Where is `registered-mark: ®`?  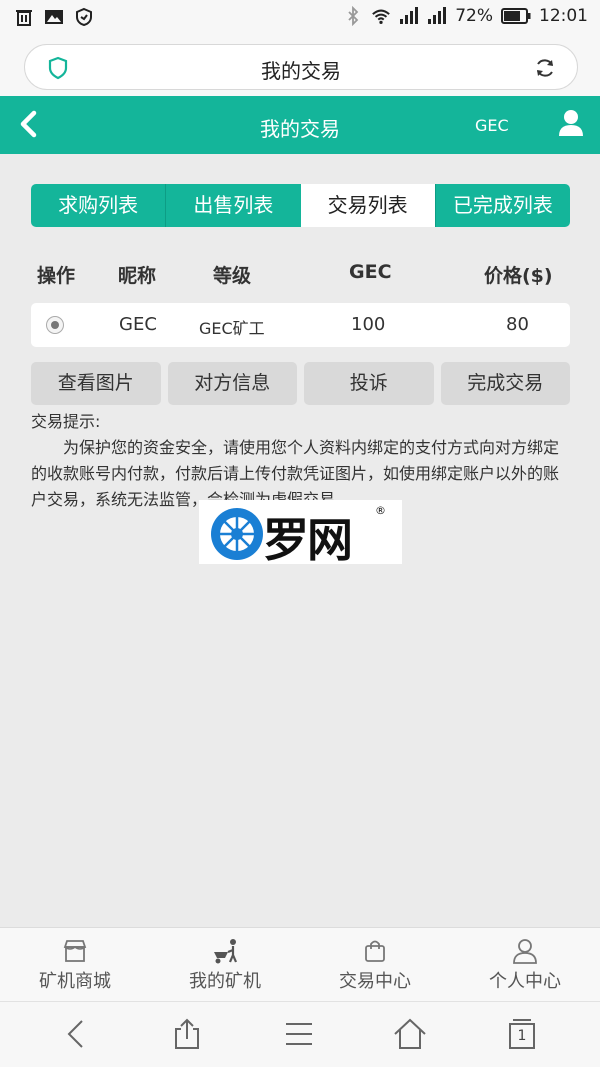 registered-mark: ® is located at coordinates (380, 510).